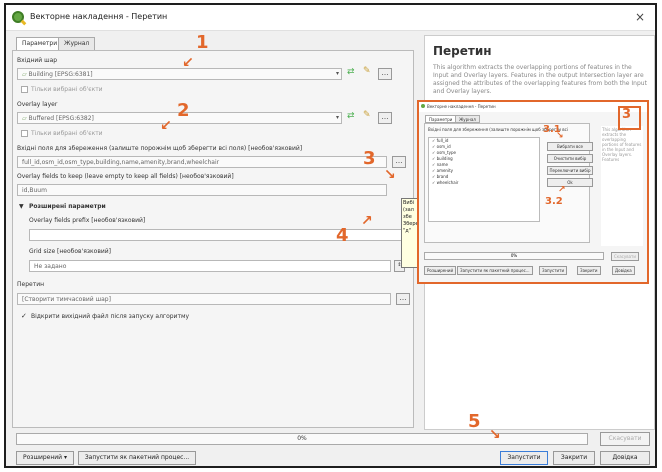 The image size is (662, 472). Describe the element at coordinates (570, 170) in the screenshot. I see `inset-toggle-button: Переключити вибір` at that location.